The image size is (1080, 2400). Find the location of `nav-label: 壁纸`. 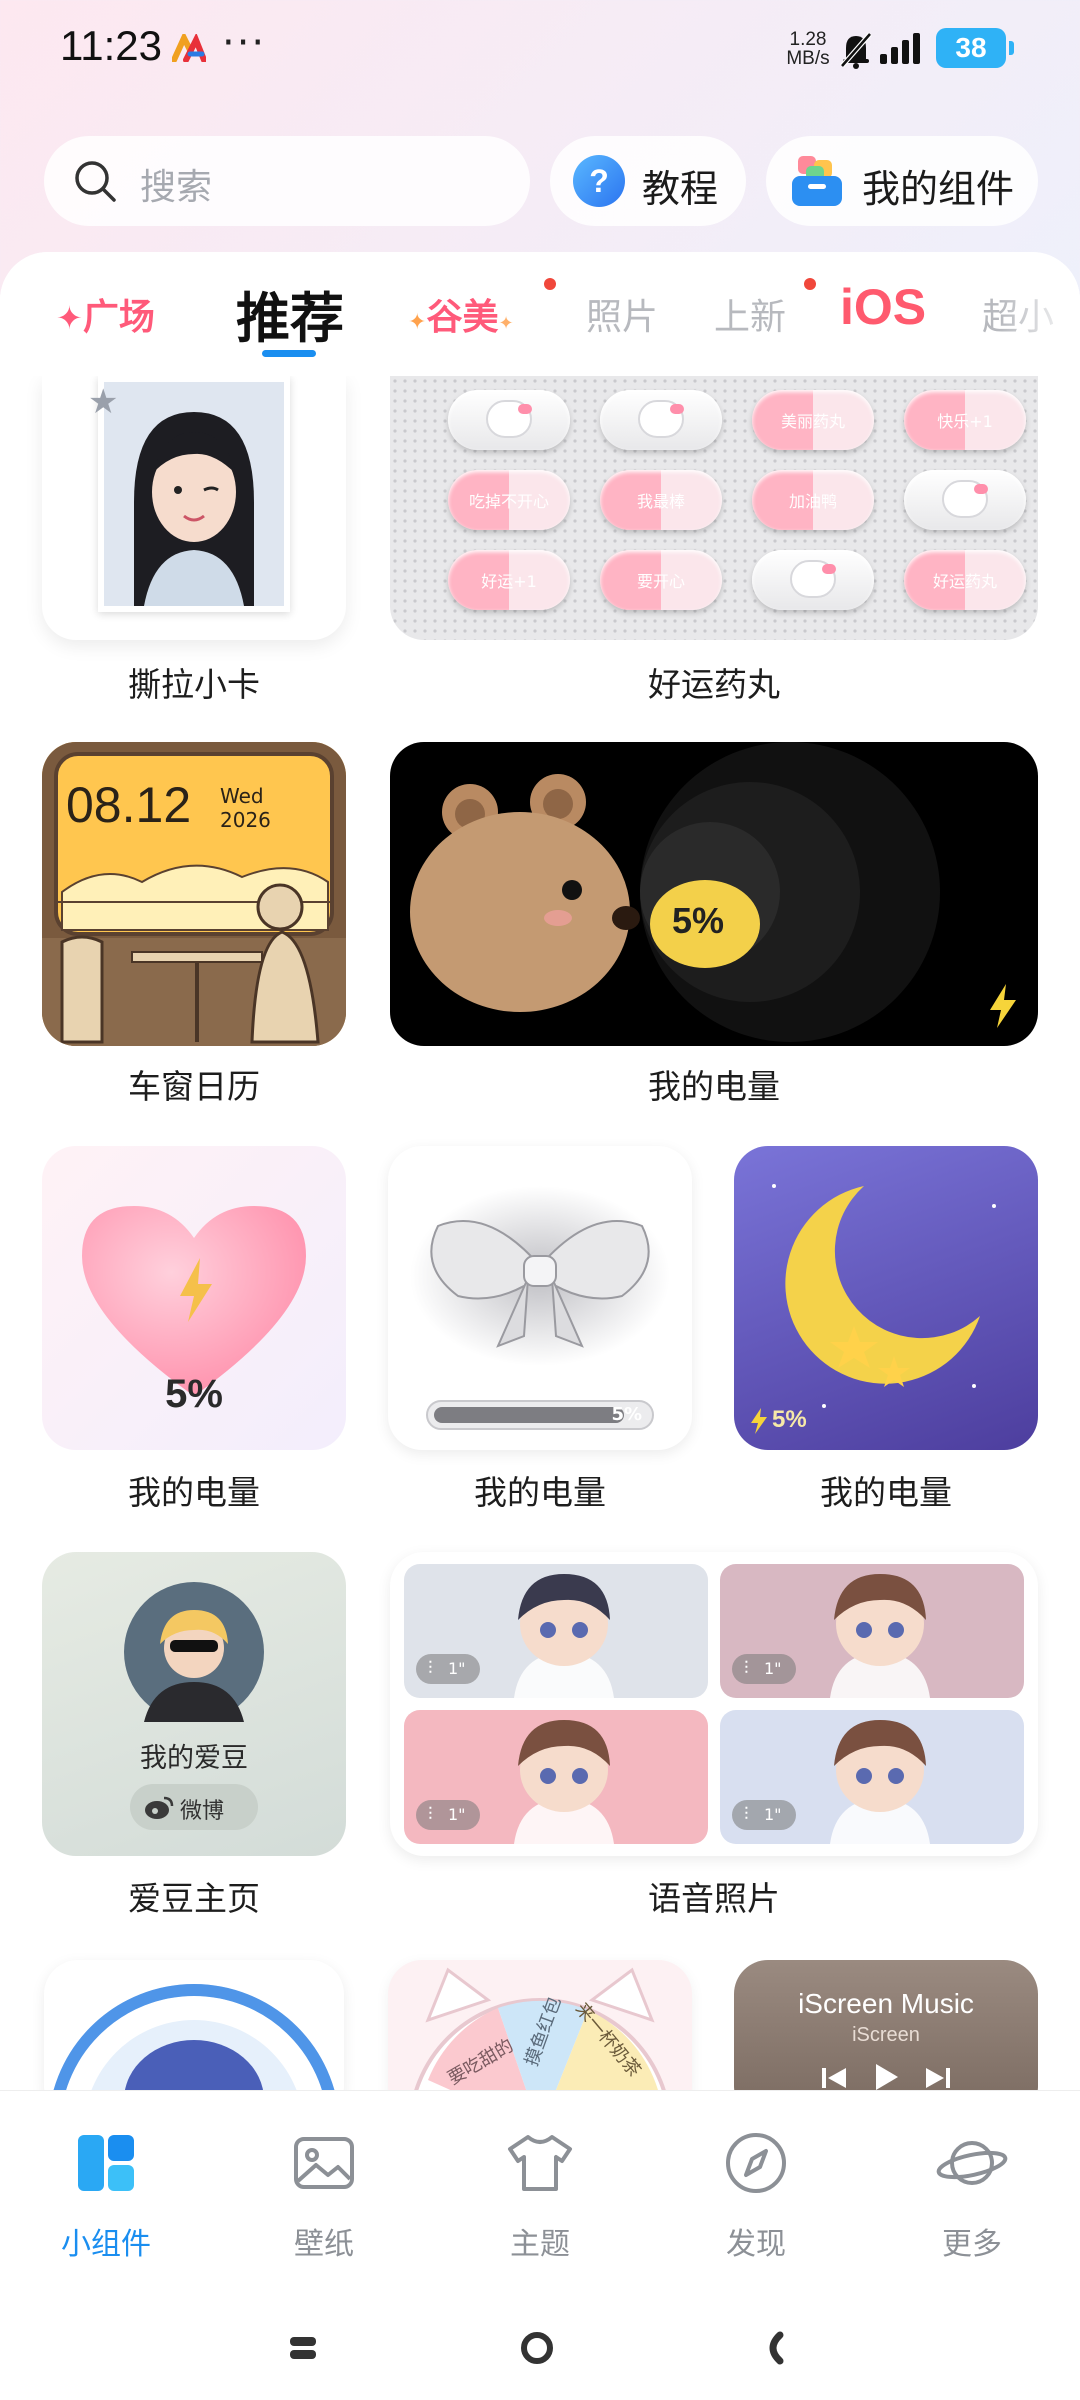

nav-label: 壁纸 is located at coordinates (324, 2244).